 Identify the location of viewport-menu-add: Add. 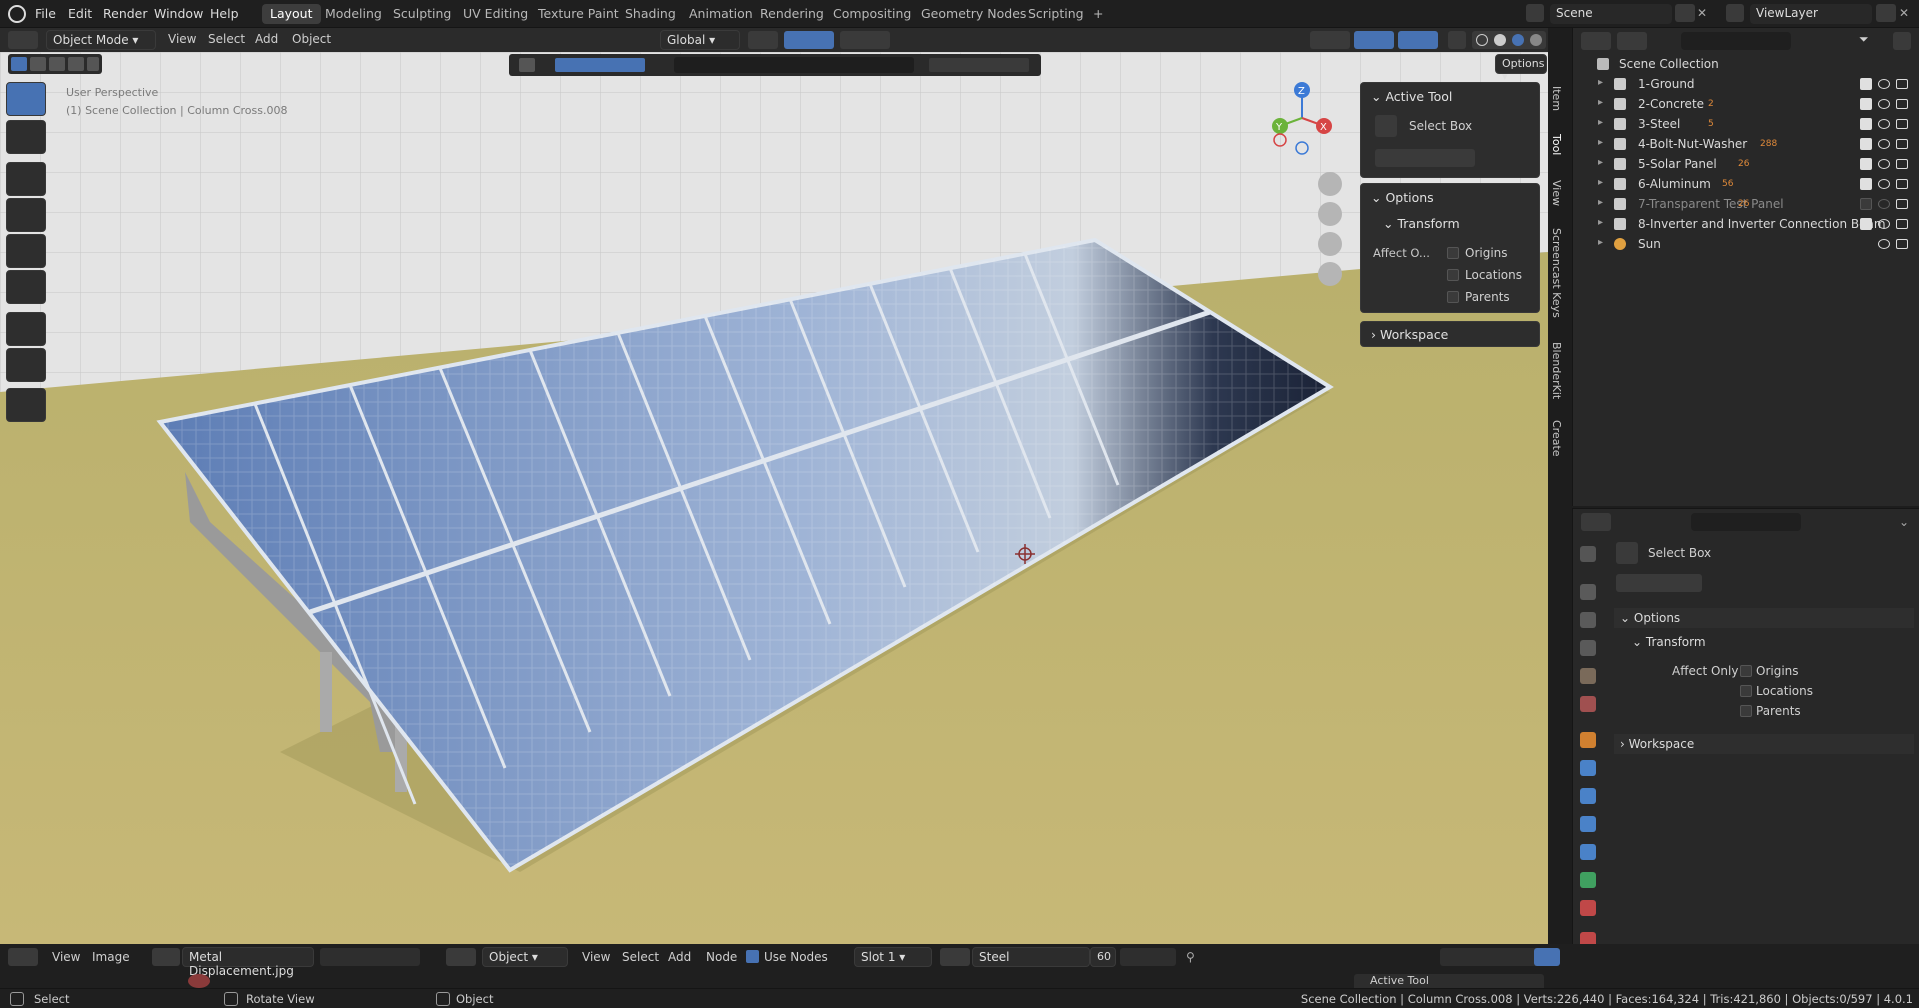
(266, 39).